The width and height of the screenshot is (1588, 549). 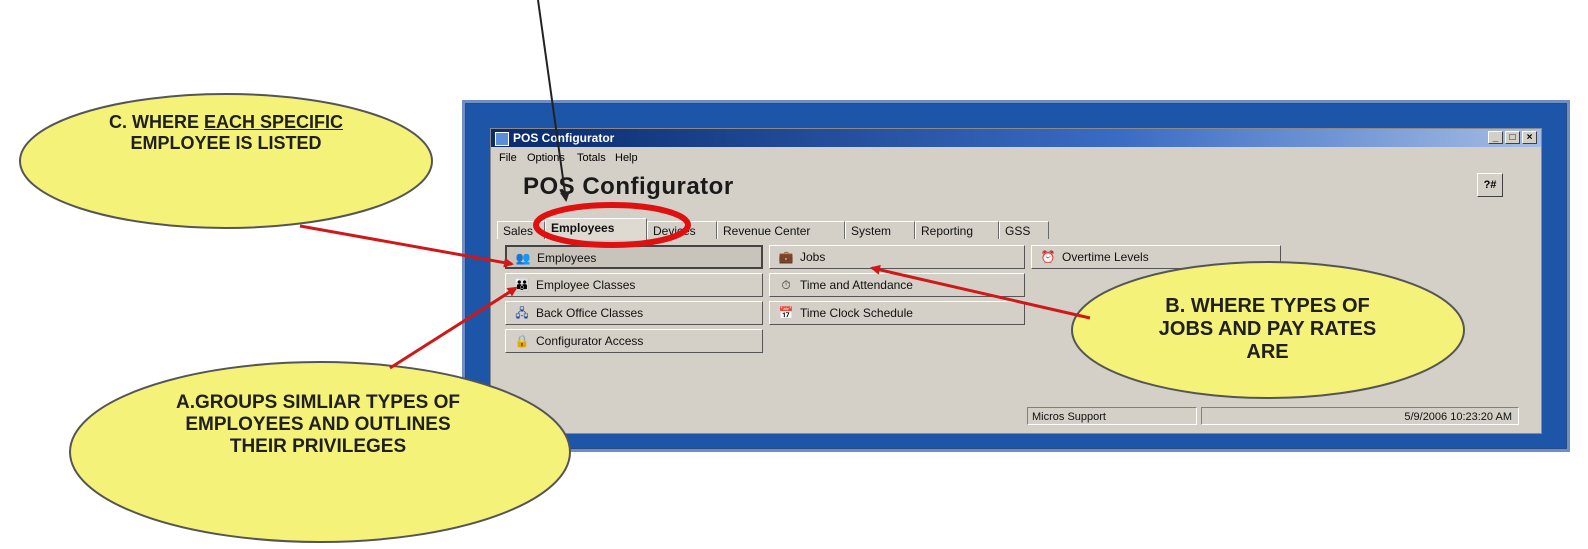 What do you see at coordinates (980, 292) in the screenshot?
I see `arrow-b-to-jobs` at bounding box center [980, 292].